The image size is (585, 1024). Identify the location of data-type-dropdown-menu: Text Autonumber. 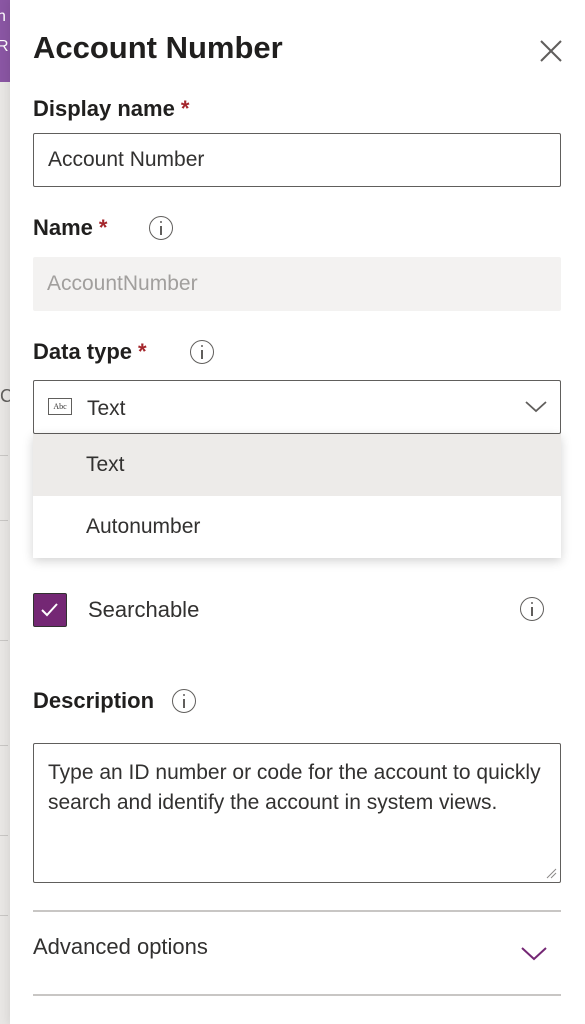
(297, 496).